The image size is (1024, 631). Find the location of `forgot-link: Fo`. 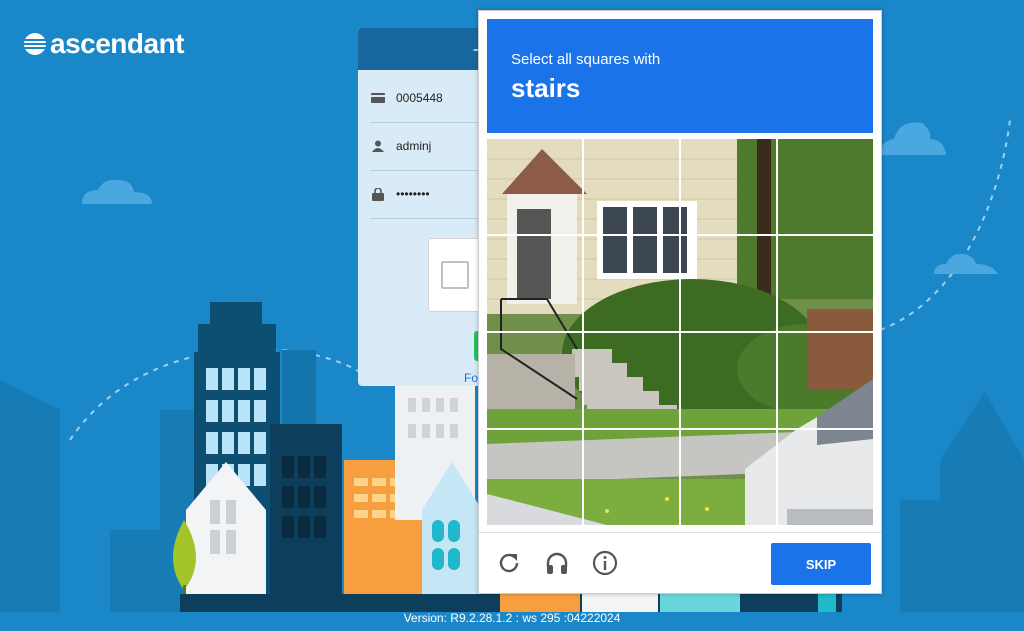

forgot-link: Fo is located at coordinates (471, 378).